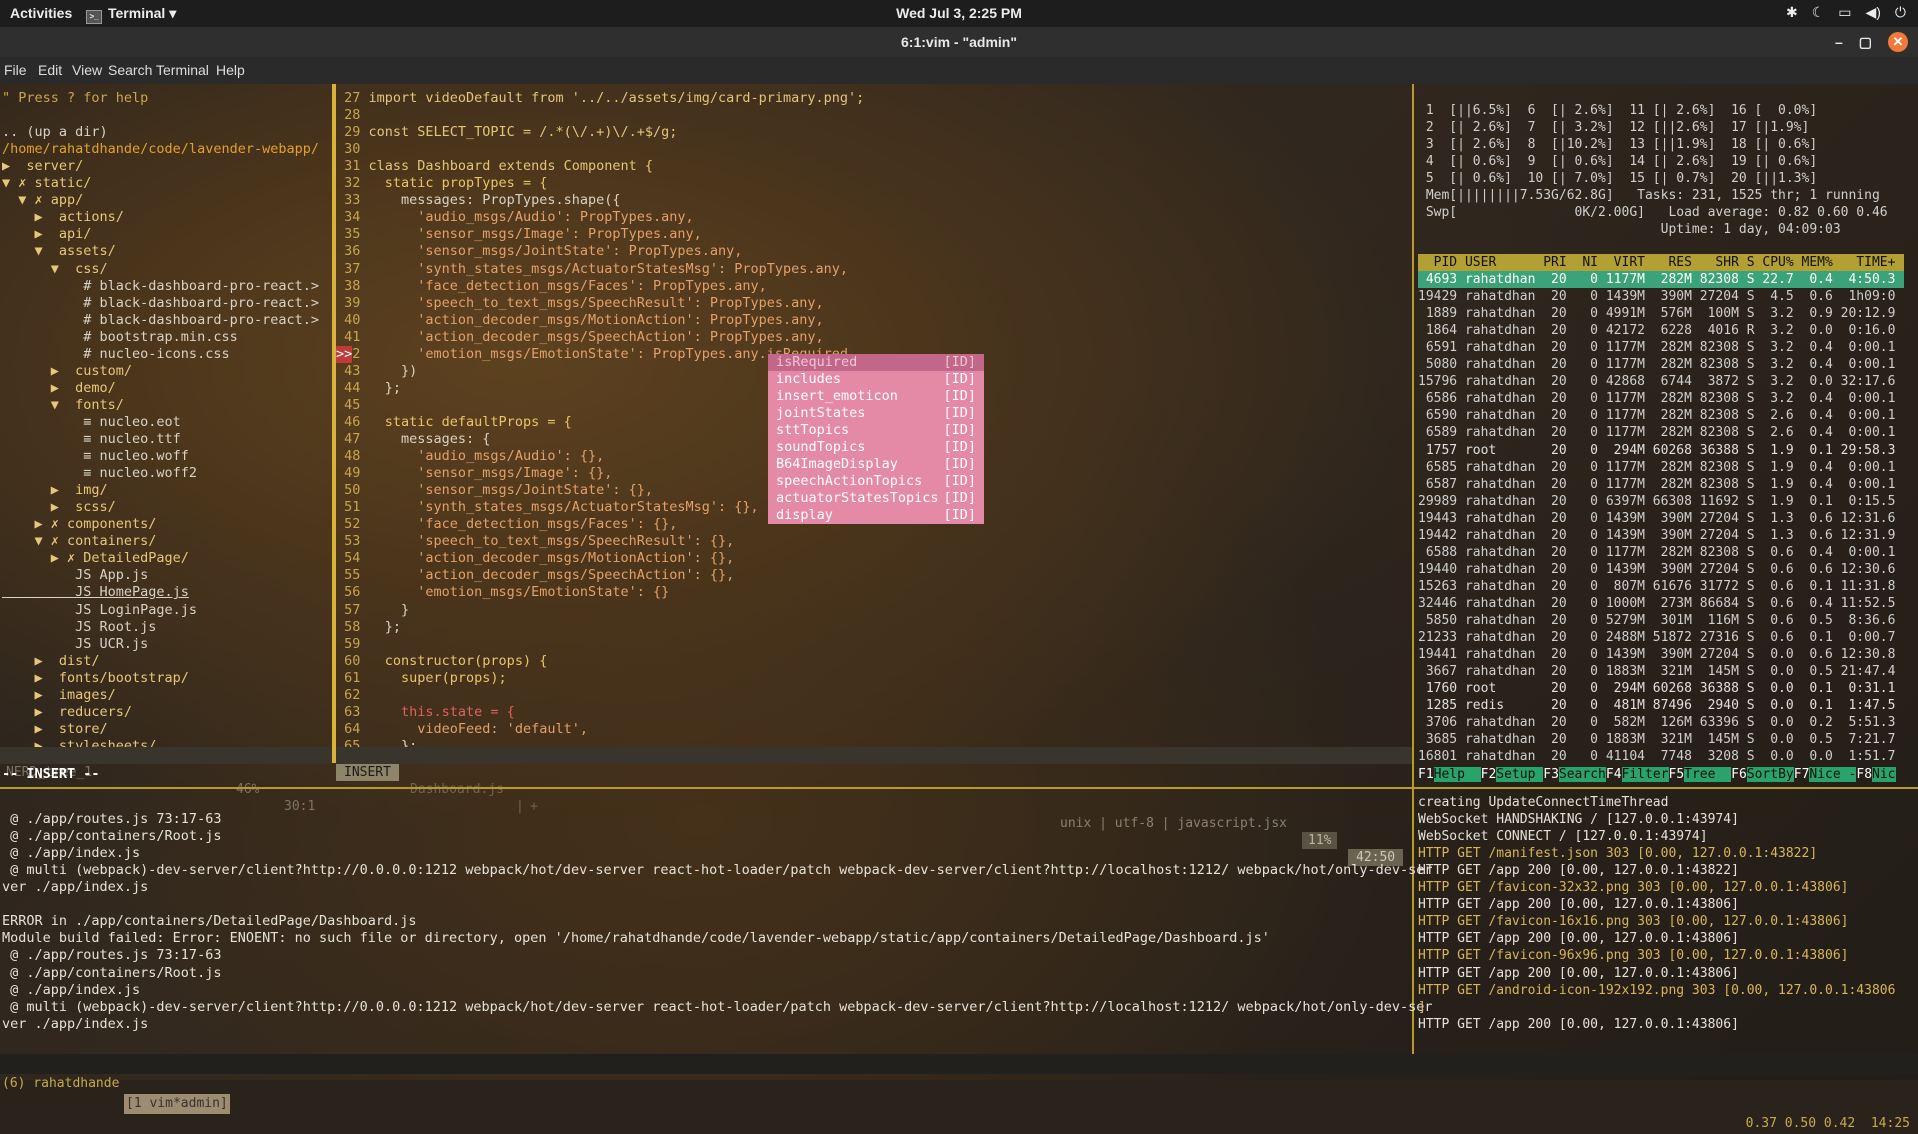 The height and width of the screenshot is (1134, 1918). What do you see at coordinates (959, 13) in the screenshot?
I see `clock: Wed Jul 3, 2:25 PM` at bounding box center [959, 13].